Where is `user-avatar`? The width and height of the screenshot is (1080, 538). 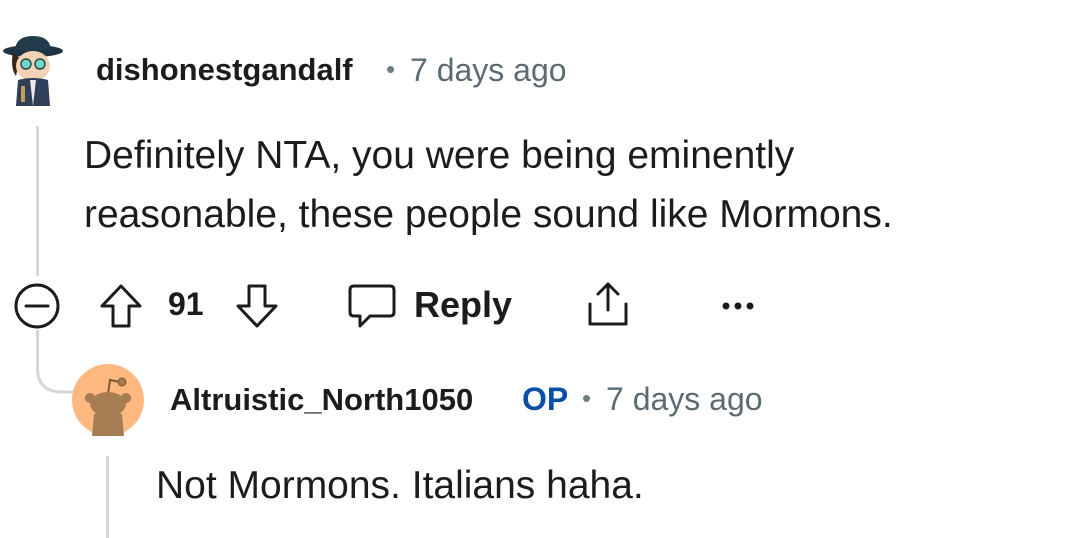
user-avatar is located at coordinates (33, 71).